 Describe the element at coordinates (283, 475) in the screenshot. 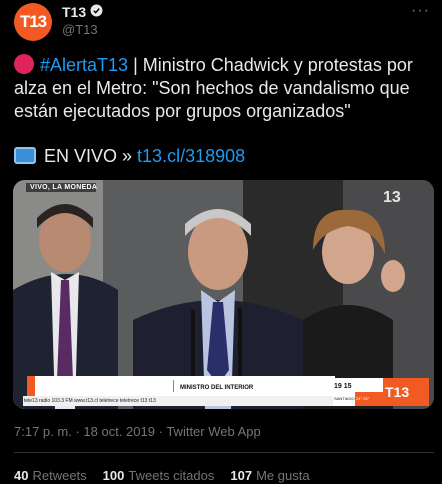

I see `likes-label: Me gusta` at that location.